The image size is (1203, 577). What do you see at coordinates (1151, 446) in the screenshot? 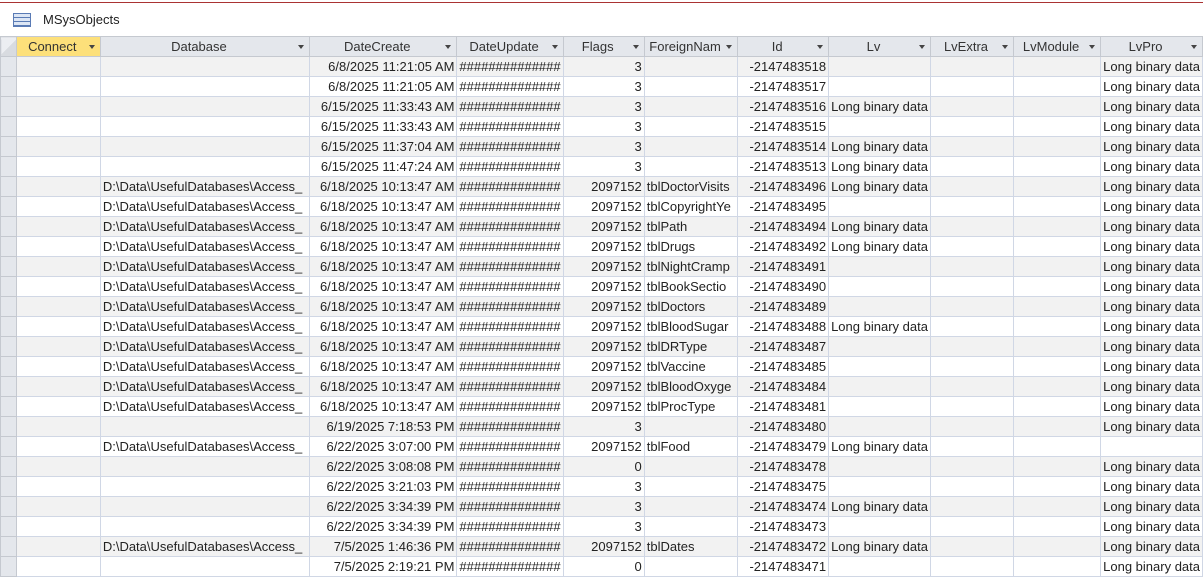
I see `cell-lvpro` at bounding box center [1151, 446].